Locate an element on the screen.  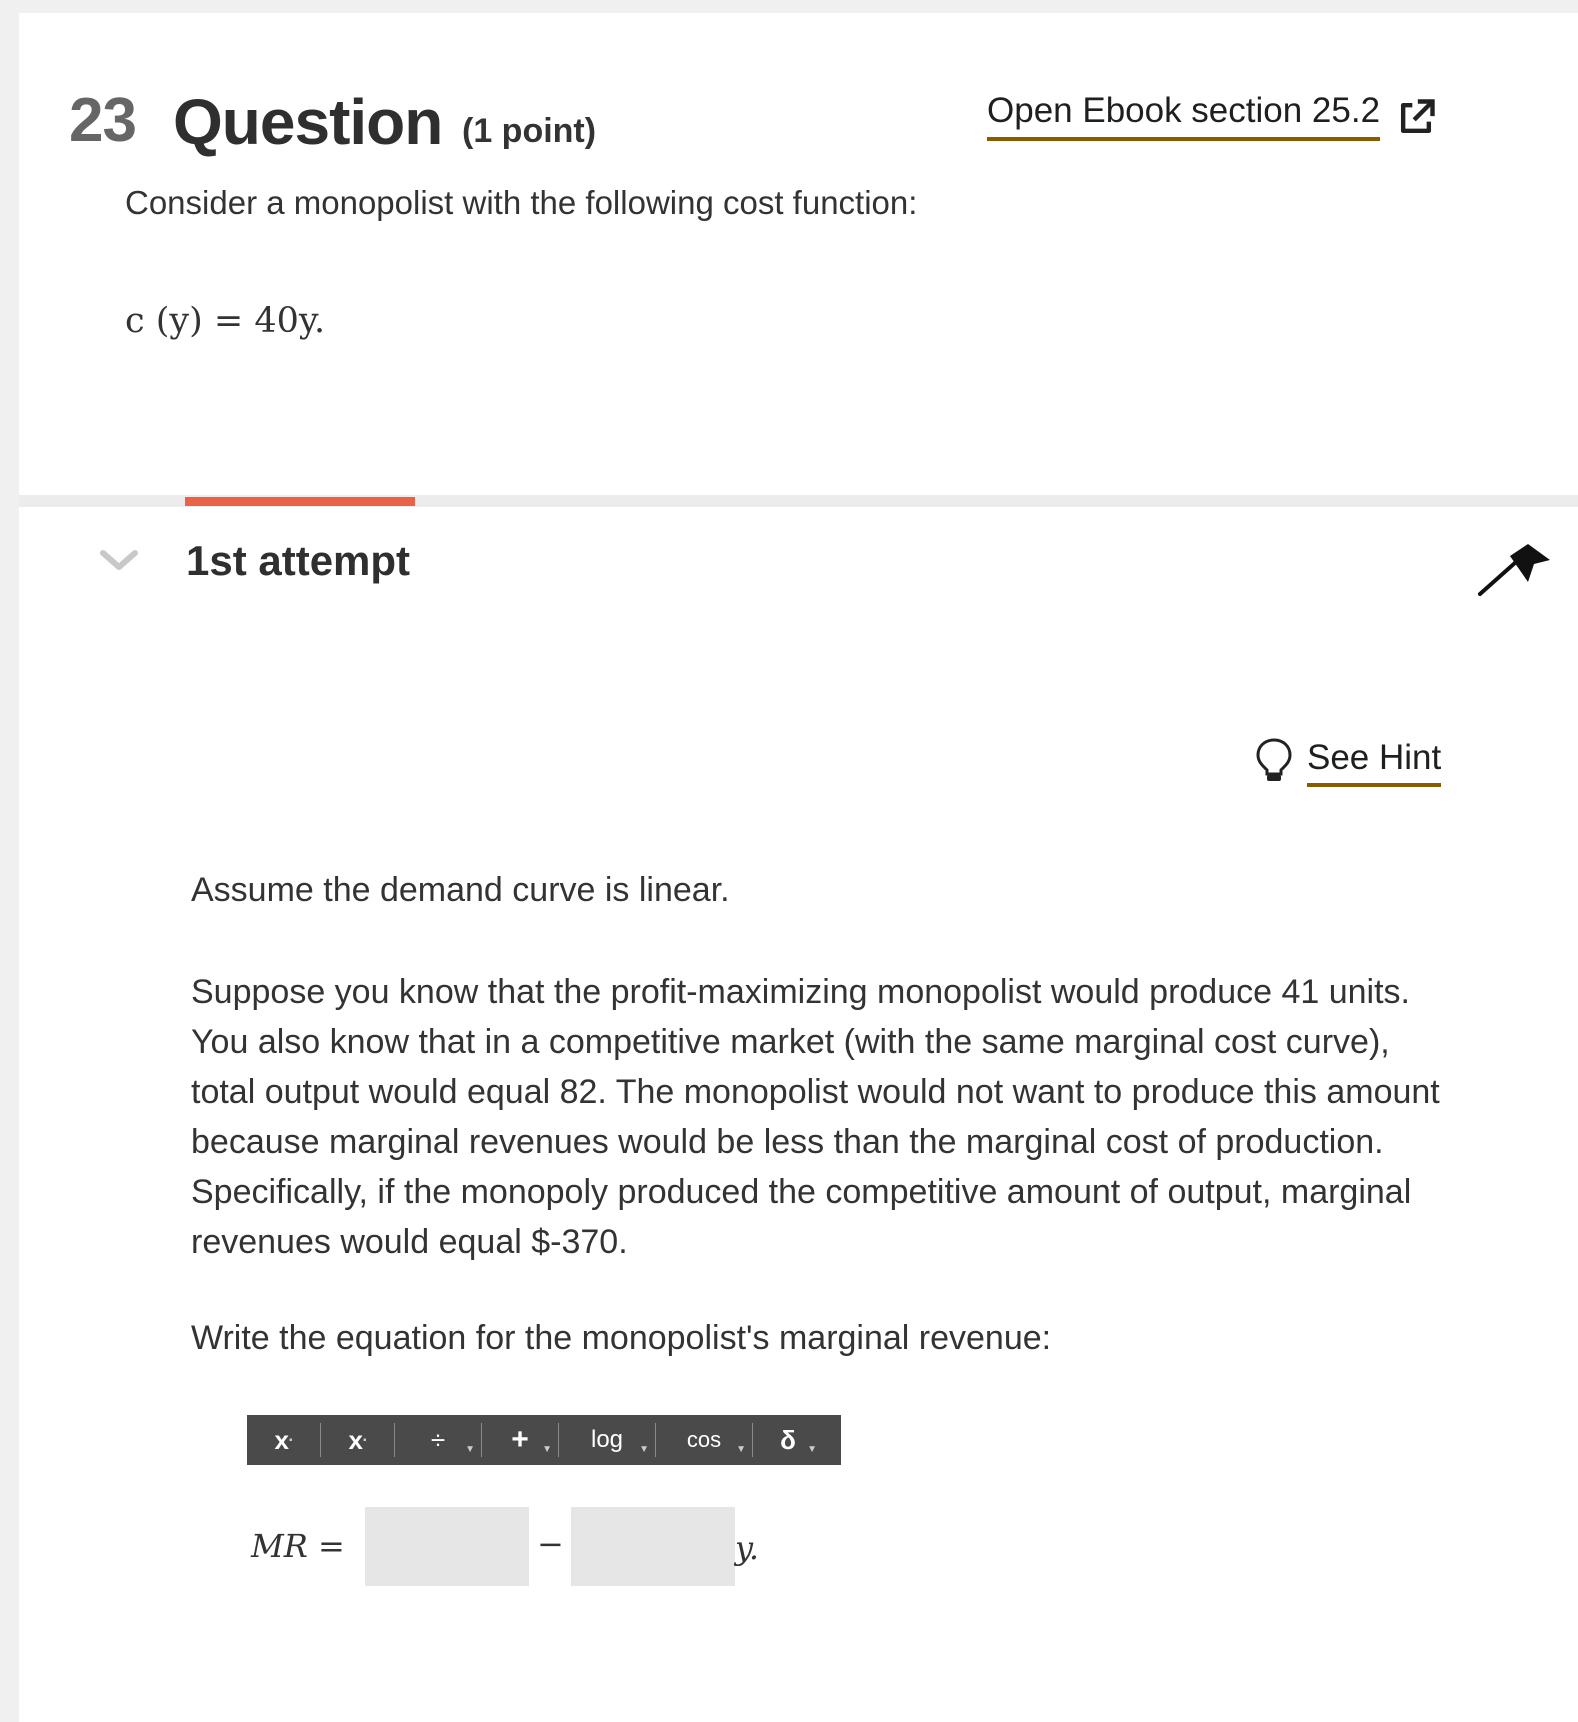
superscript-label: x is located at coordinates (281, 1439).